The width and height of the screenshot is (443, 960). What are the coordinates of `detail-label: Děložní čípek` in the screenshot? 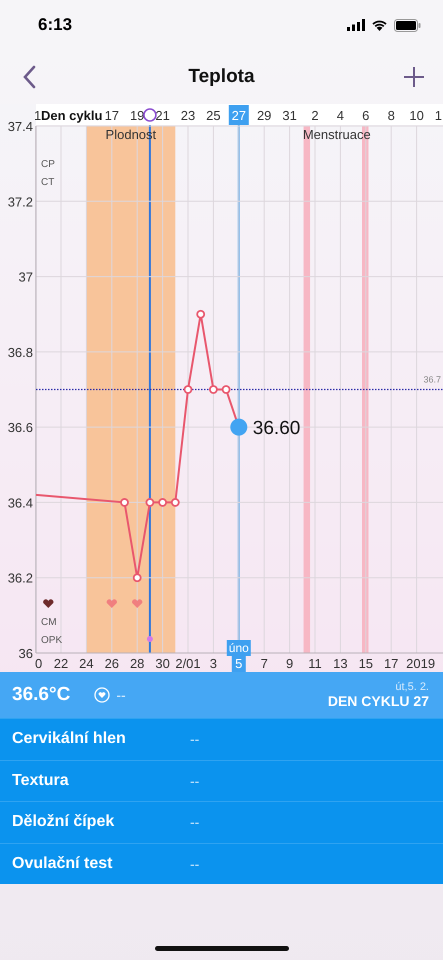 It's located at (64, 822).